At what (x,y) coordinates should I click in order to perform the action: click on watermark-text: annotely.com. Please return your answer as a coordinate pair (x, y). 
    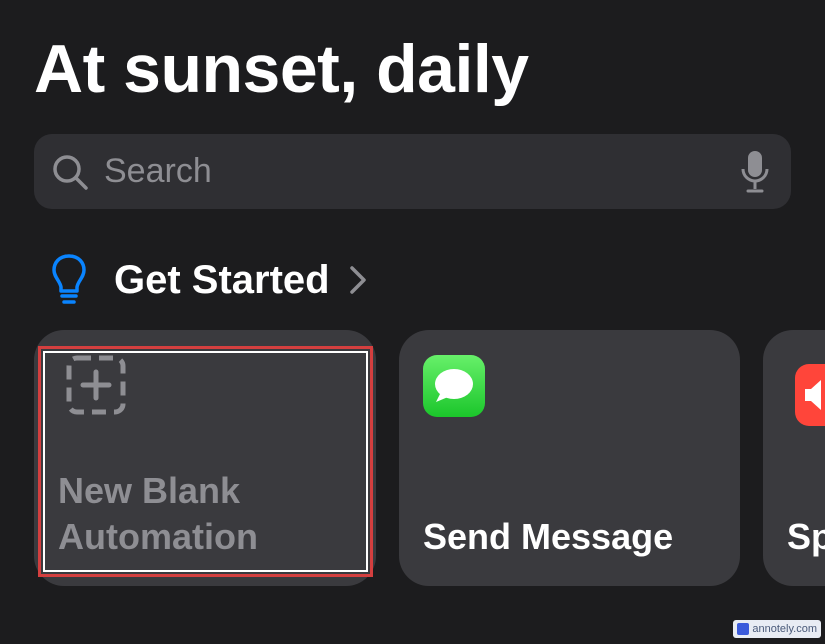
    Looking at the image, I should click on (784, 629).